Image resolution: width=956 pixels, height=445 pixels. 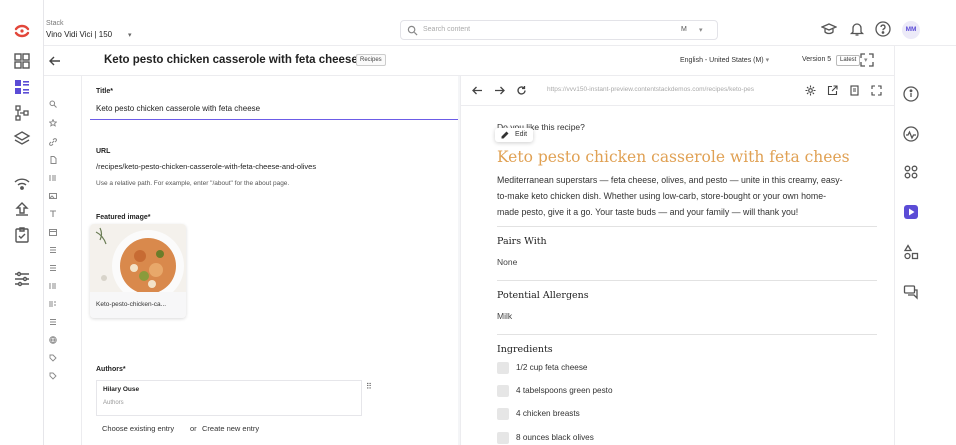 What do you see at coordinates (555, 437) in the screenshot?
I see `ingredient-text: 8 ounces black olives` at bounding box center [555, 437].